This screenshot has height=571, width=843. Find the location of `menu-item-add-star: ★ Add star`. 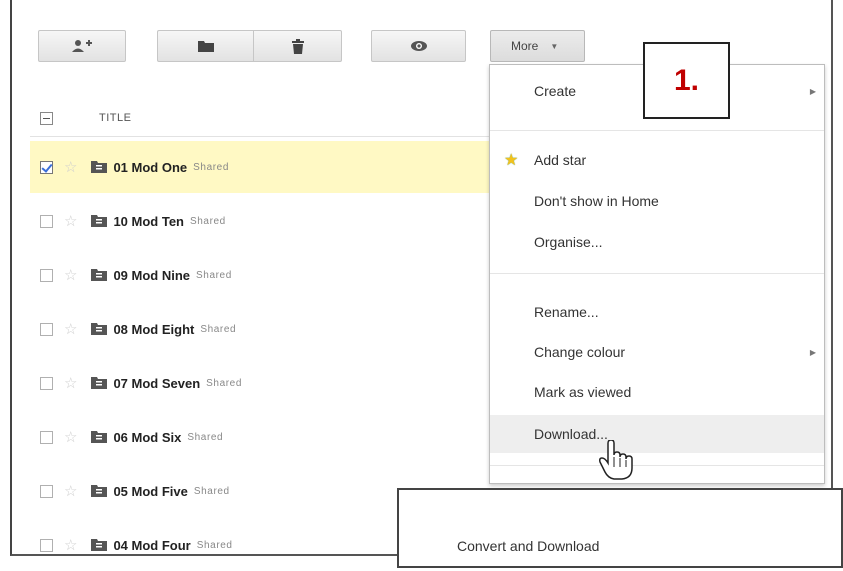

menu-item-add-star: ★ Add star is located at coordinates (657, 160).